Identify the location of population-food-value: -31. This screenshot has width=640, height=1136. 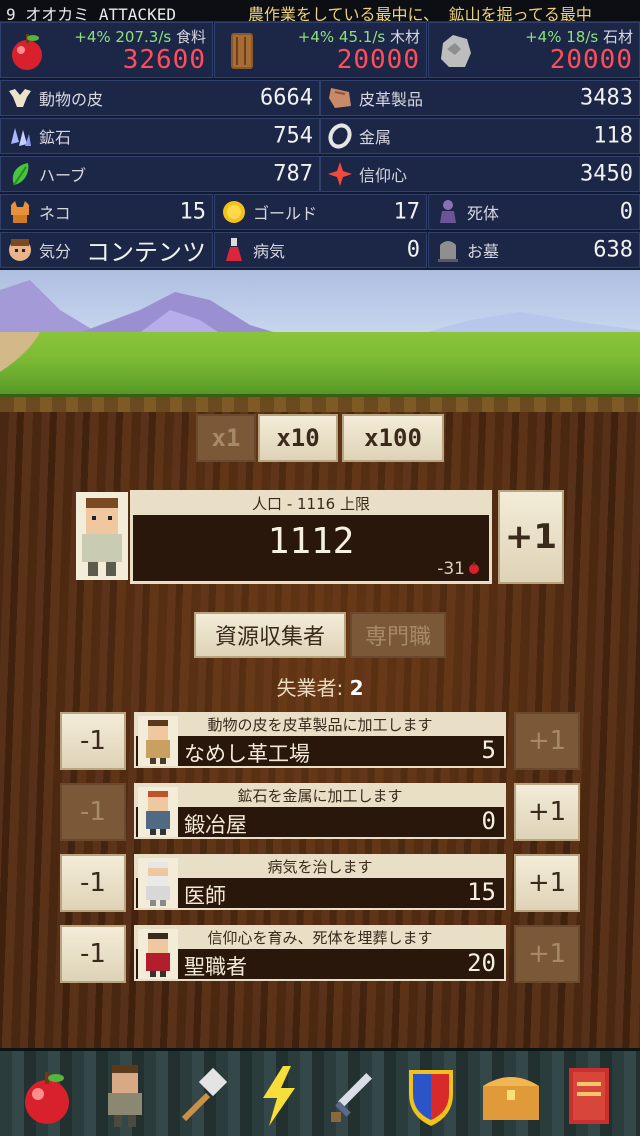
(451, 569).